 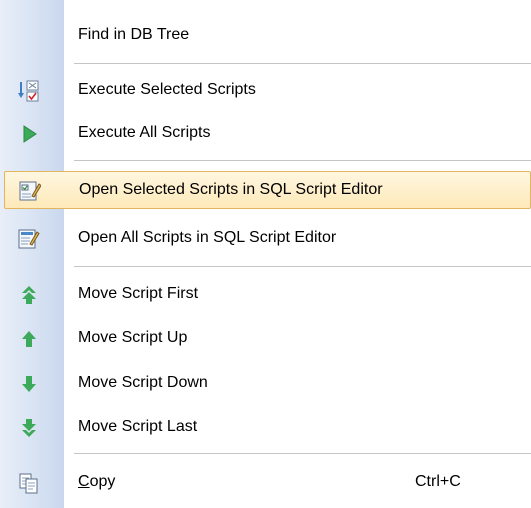 I want to click on menu-item-move-script-last: Move Script Last, so click(x=265, y=427).